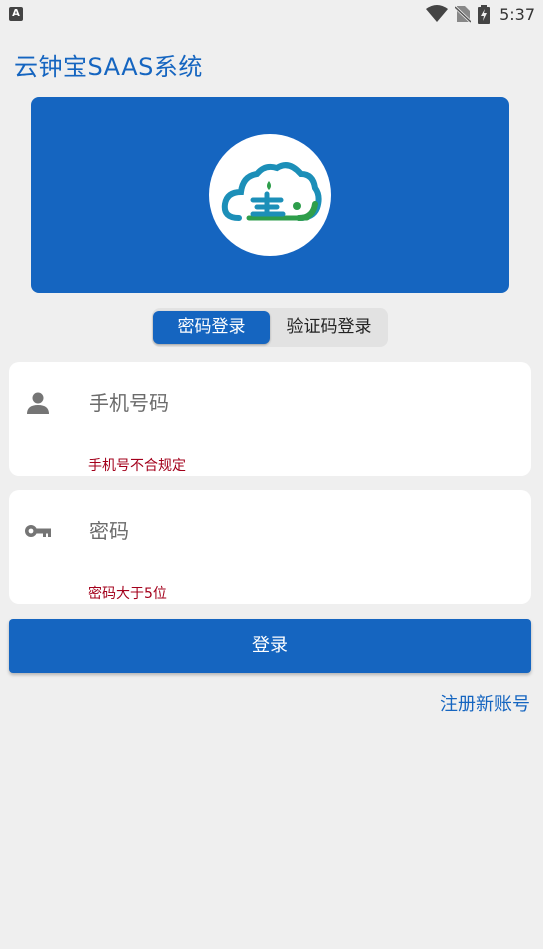  I want to click on password-field-card: 密码大于5位, so click(270, 547).